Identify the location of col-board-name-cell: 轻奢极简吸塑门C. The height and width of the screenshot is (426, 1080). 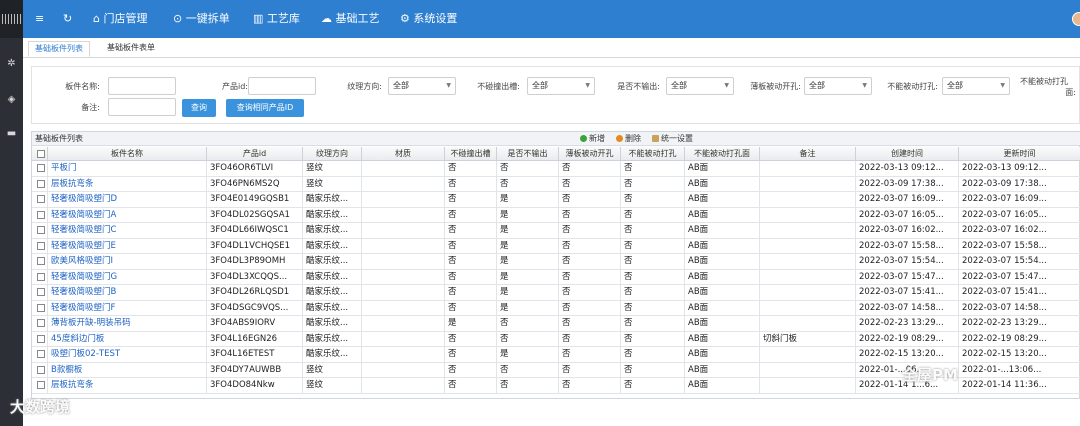
(127, 230).